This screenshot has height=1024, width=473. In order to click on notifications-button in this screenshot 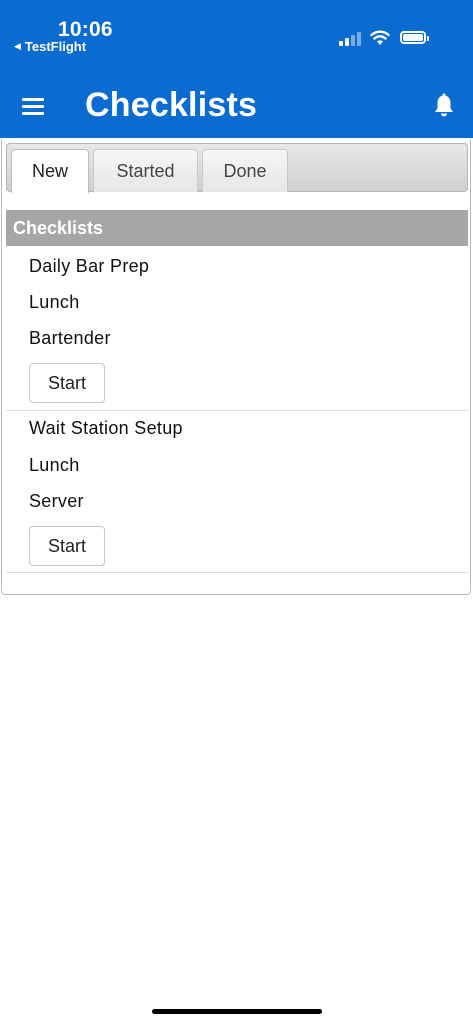, I will do `click(444, 106)`.